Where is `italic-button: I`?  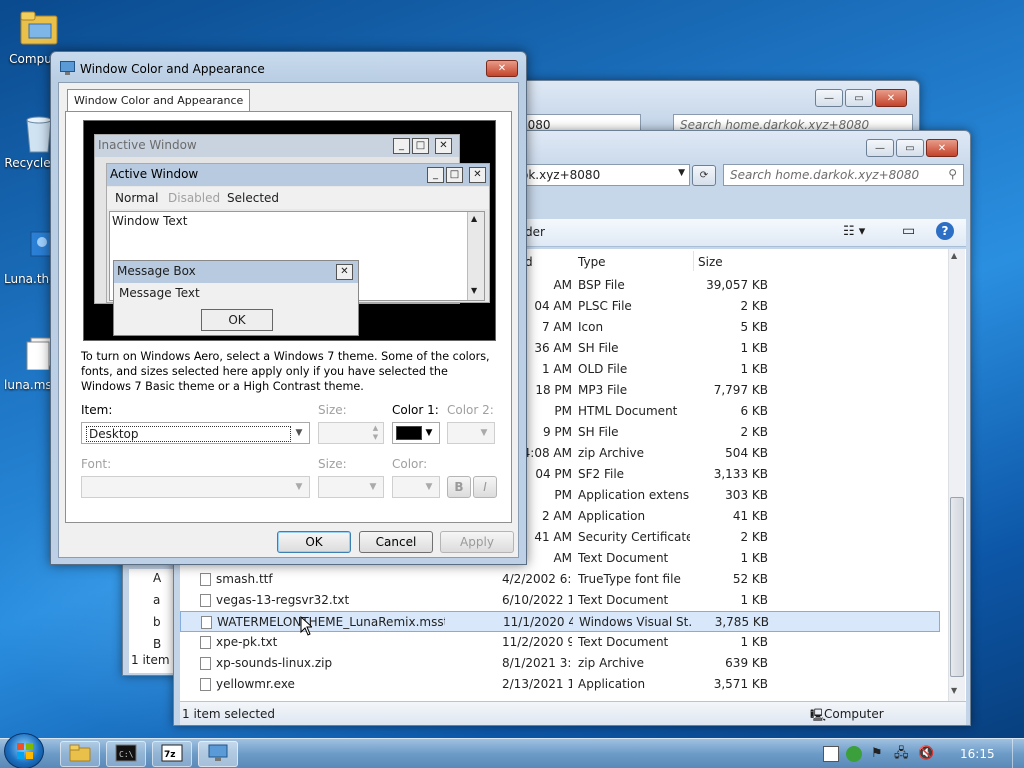 italic-button: I is located at coordinates (485, 487).